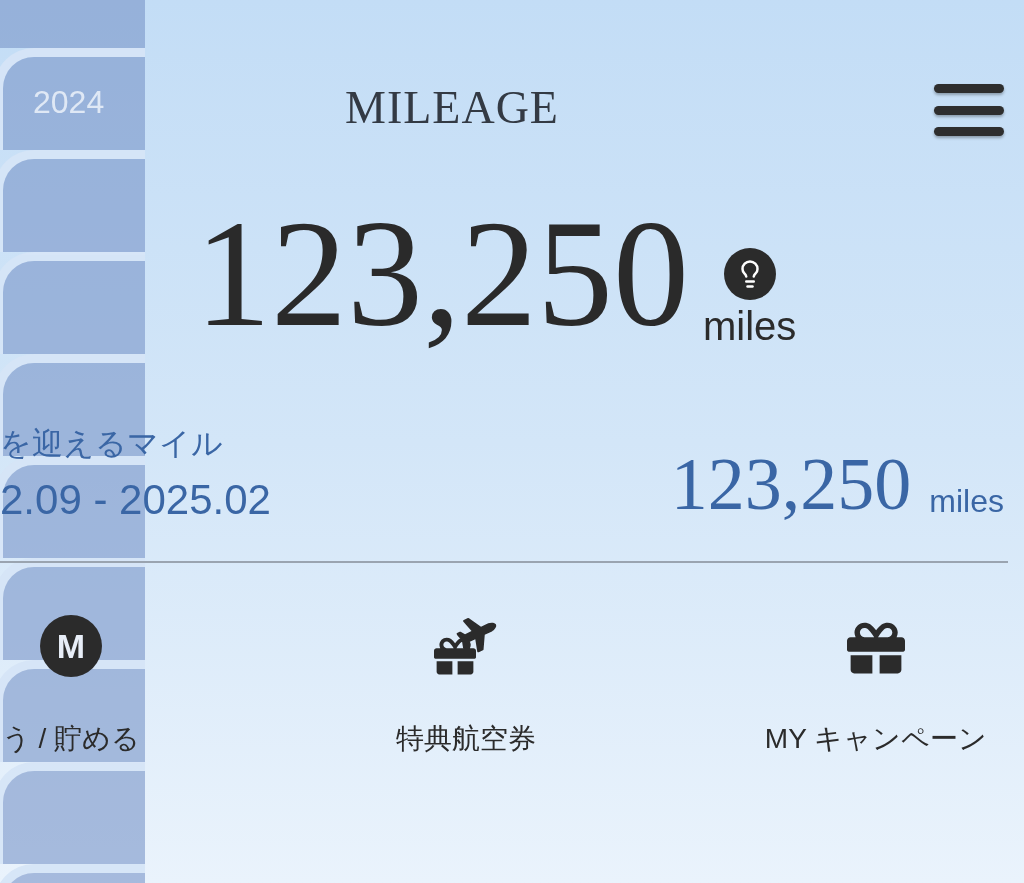 The height and width of the screenshot is (883, 1024). Describe the element at coordinates (969, 110) in the screenshot. I see `menu-button` at that location.